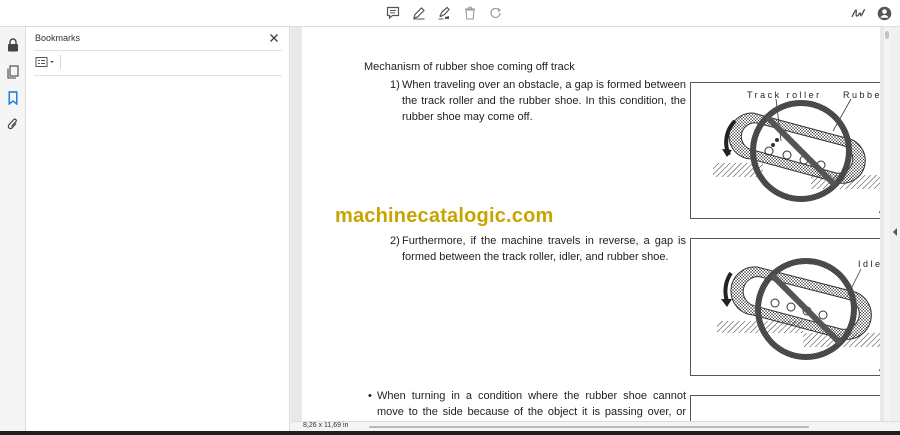 The width and height of the screenshot is (900, 435). Describe the element at coordinates (13, 72) in the screenshot. I see `pages-icon` at that location.